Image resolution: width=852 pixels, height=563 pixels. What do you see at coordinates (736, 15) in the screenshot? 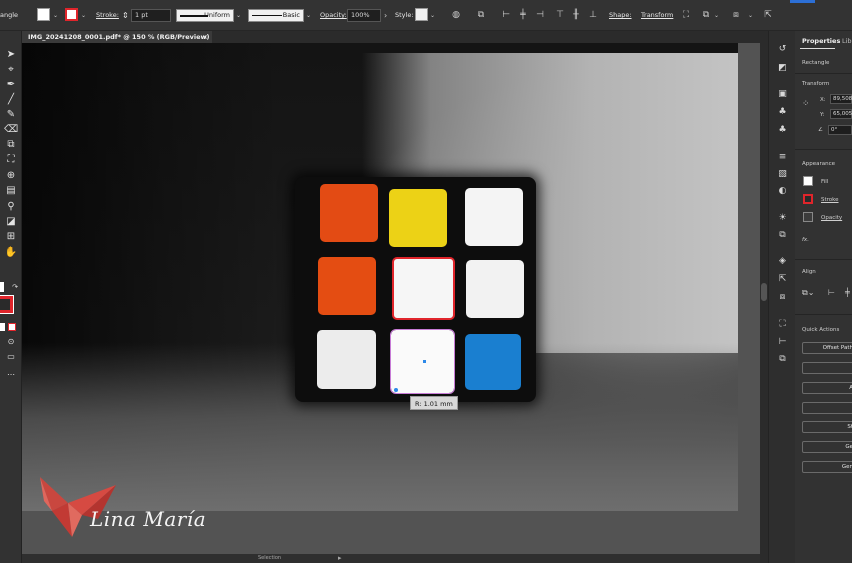
I see `transform-again-icon: ⧈` at bounding box center [736, 15].